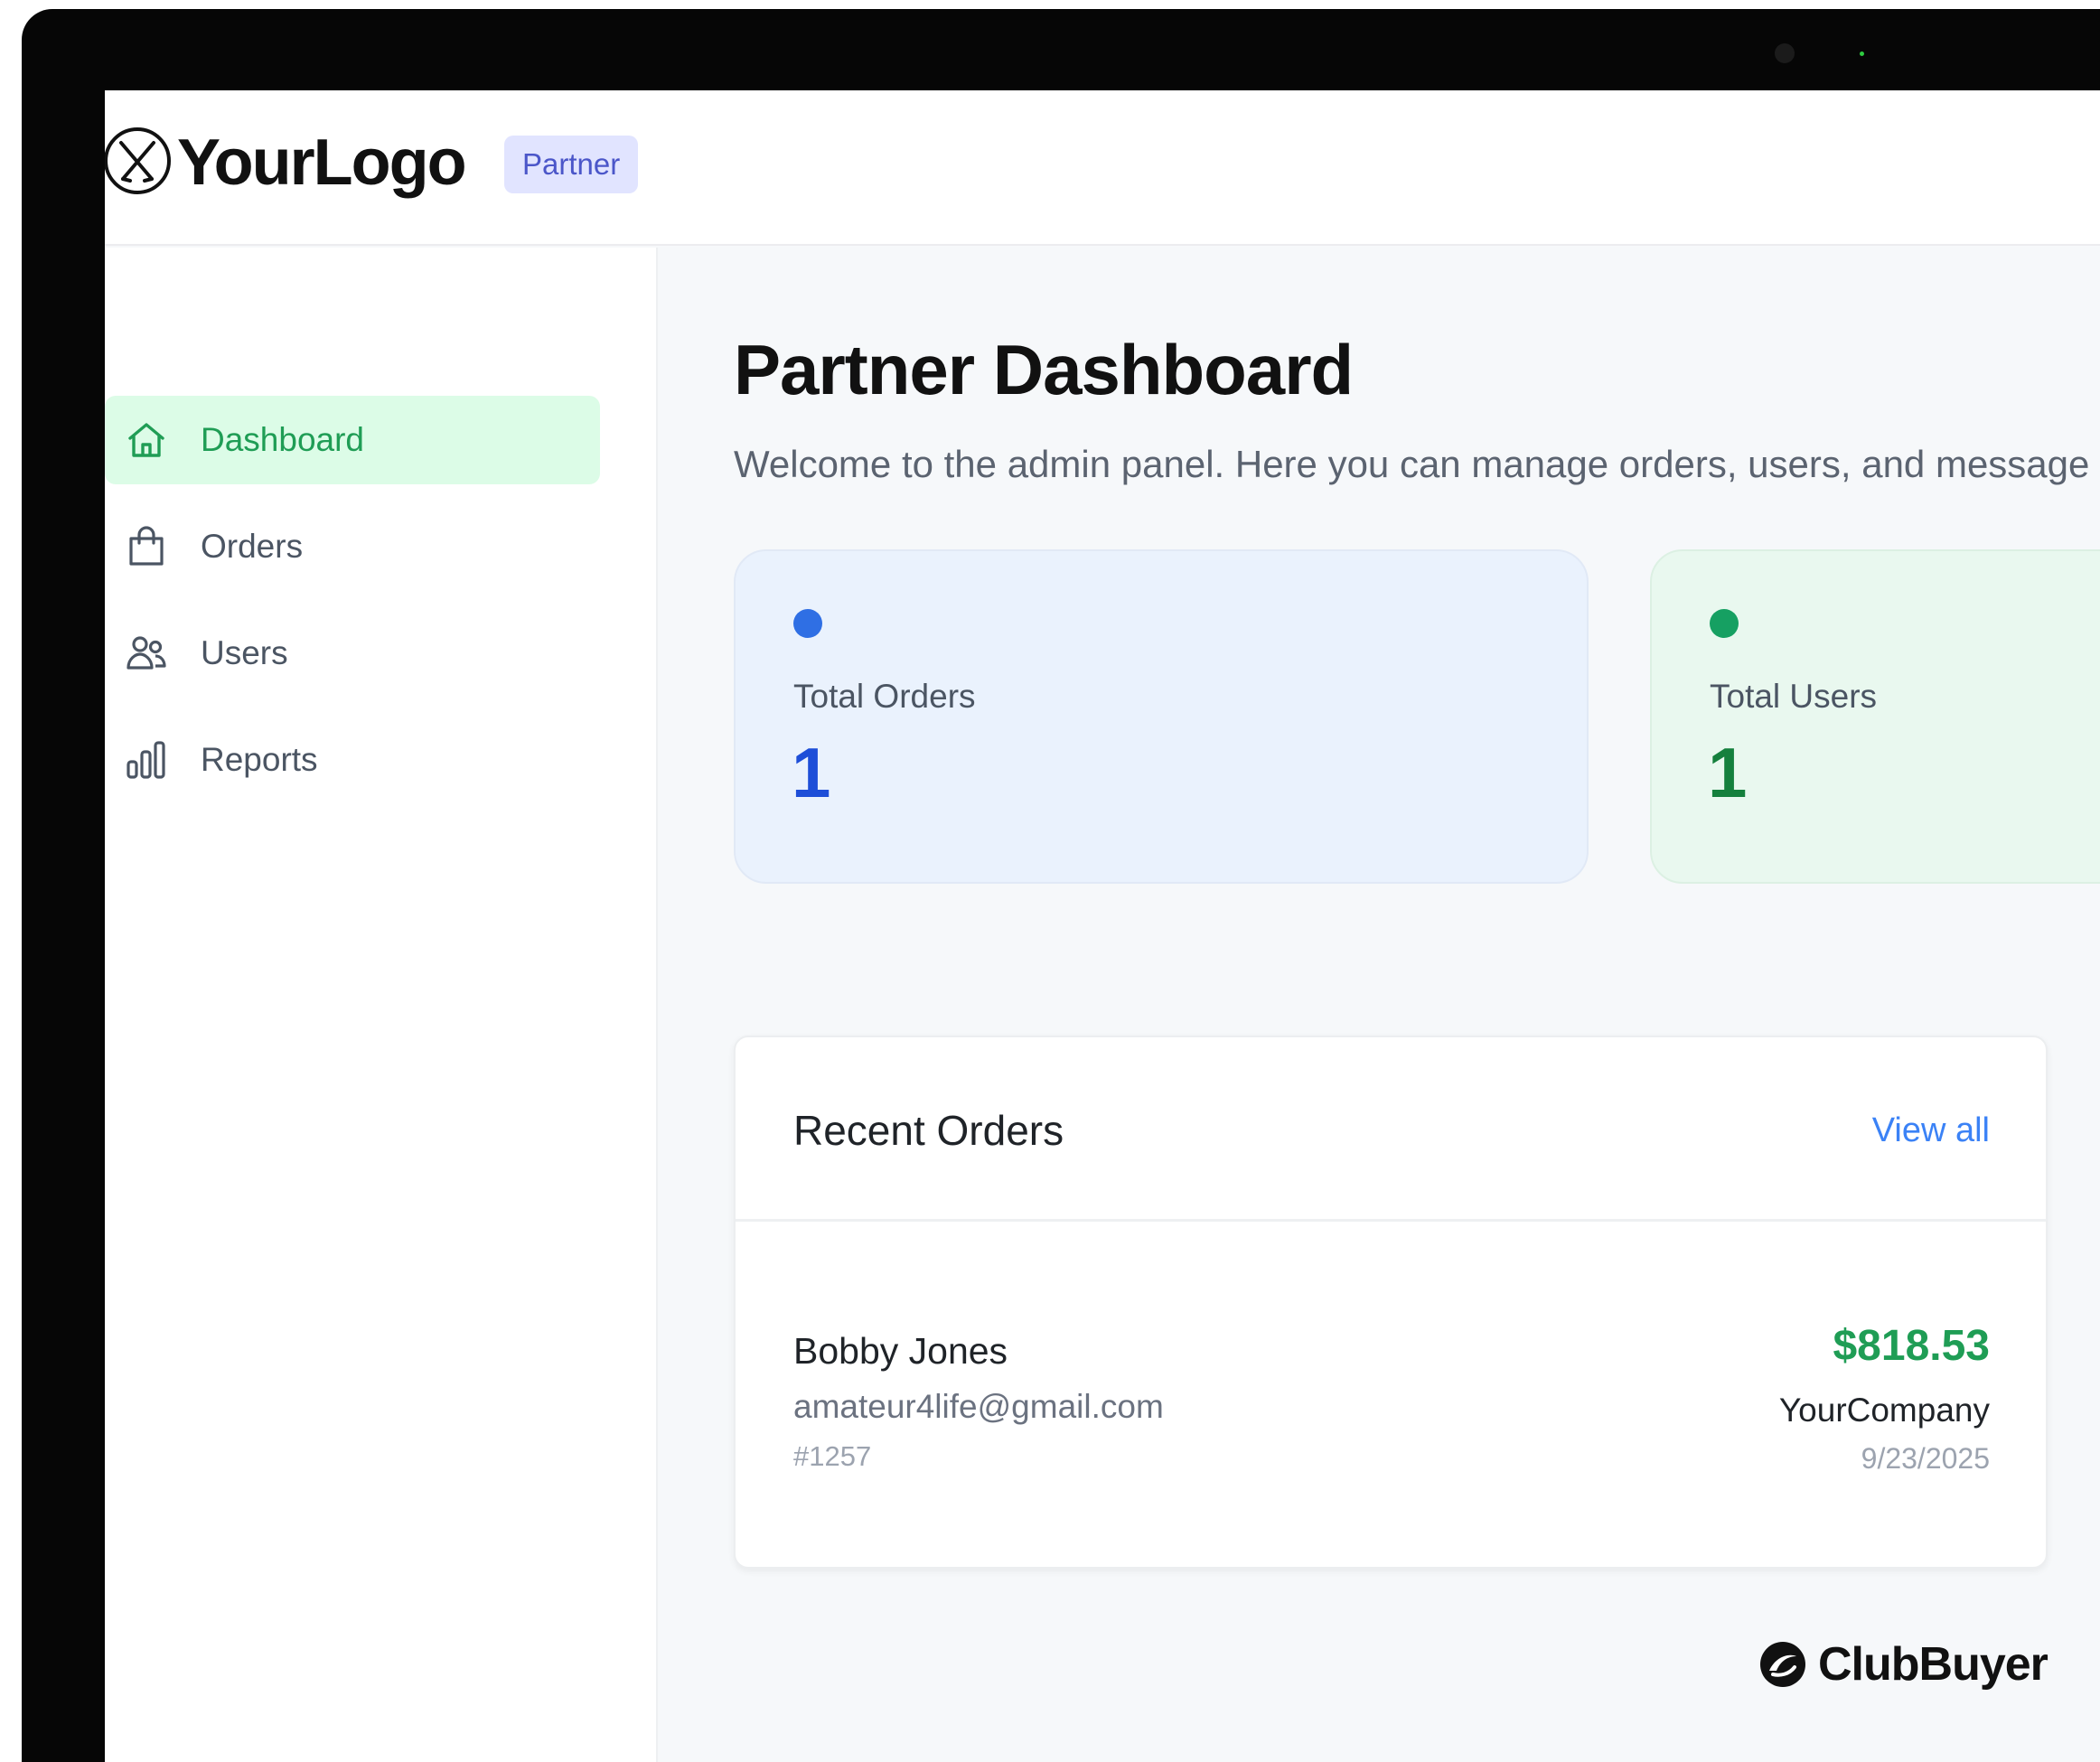  What do you see at coordinates (146, 653) in the screenshot?
I see `users-icon` at bounding box center [146, 653].